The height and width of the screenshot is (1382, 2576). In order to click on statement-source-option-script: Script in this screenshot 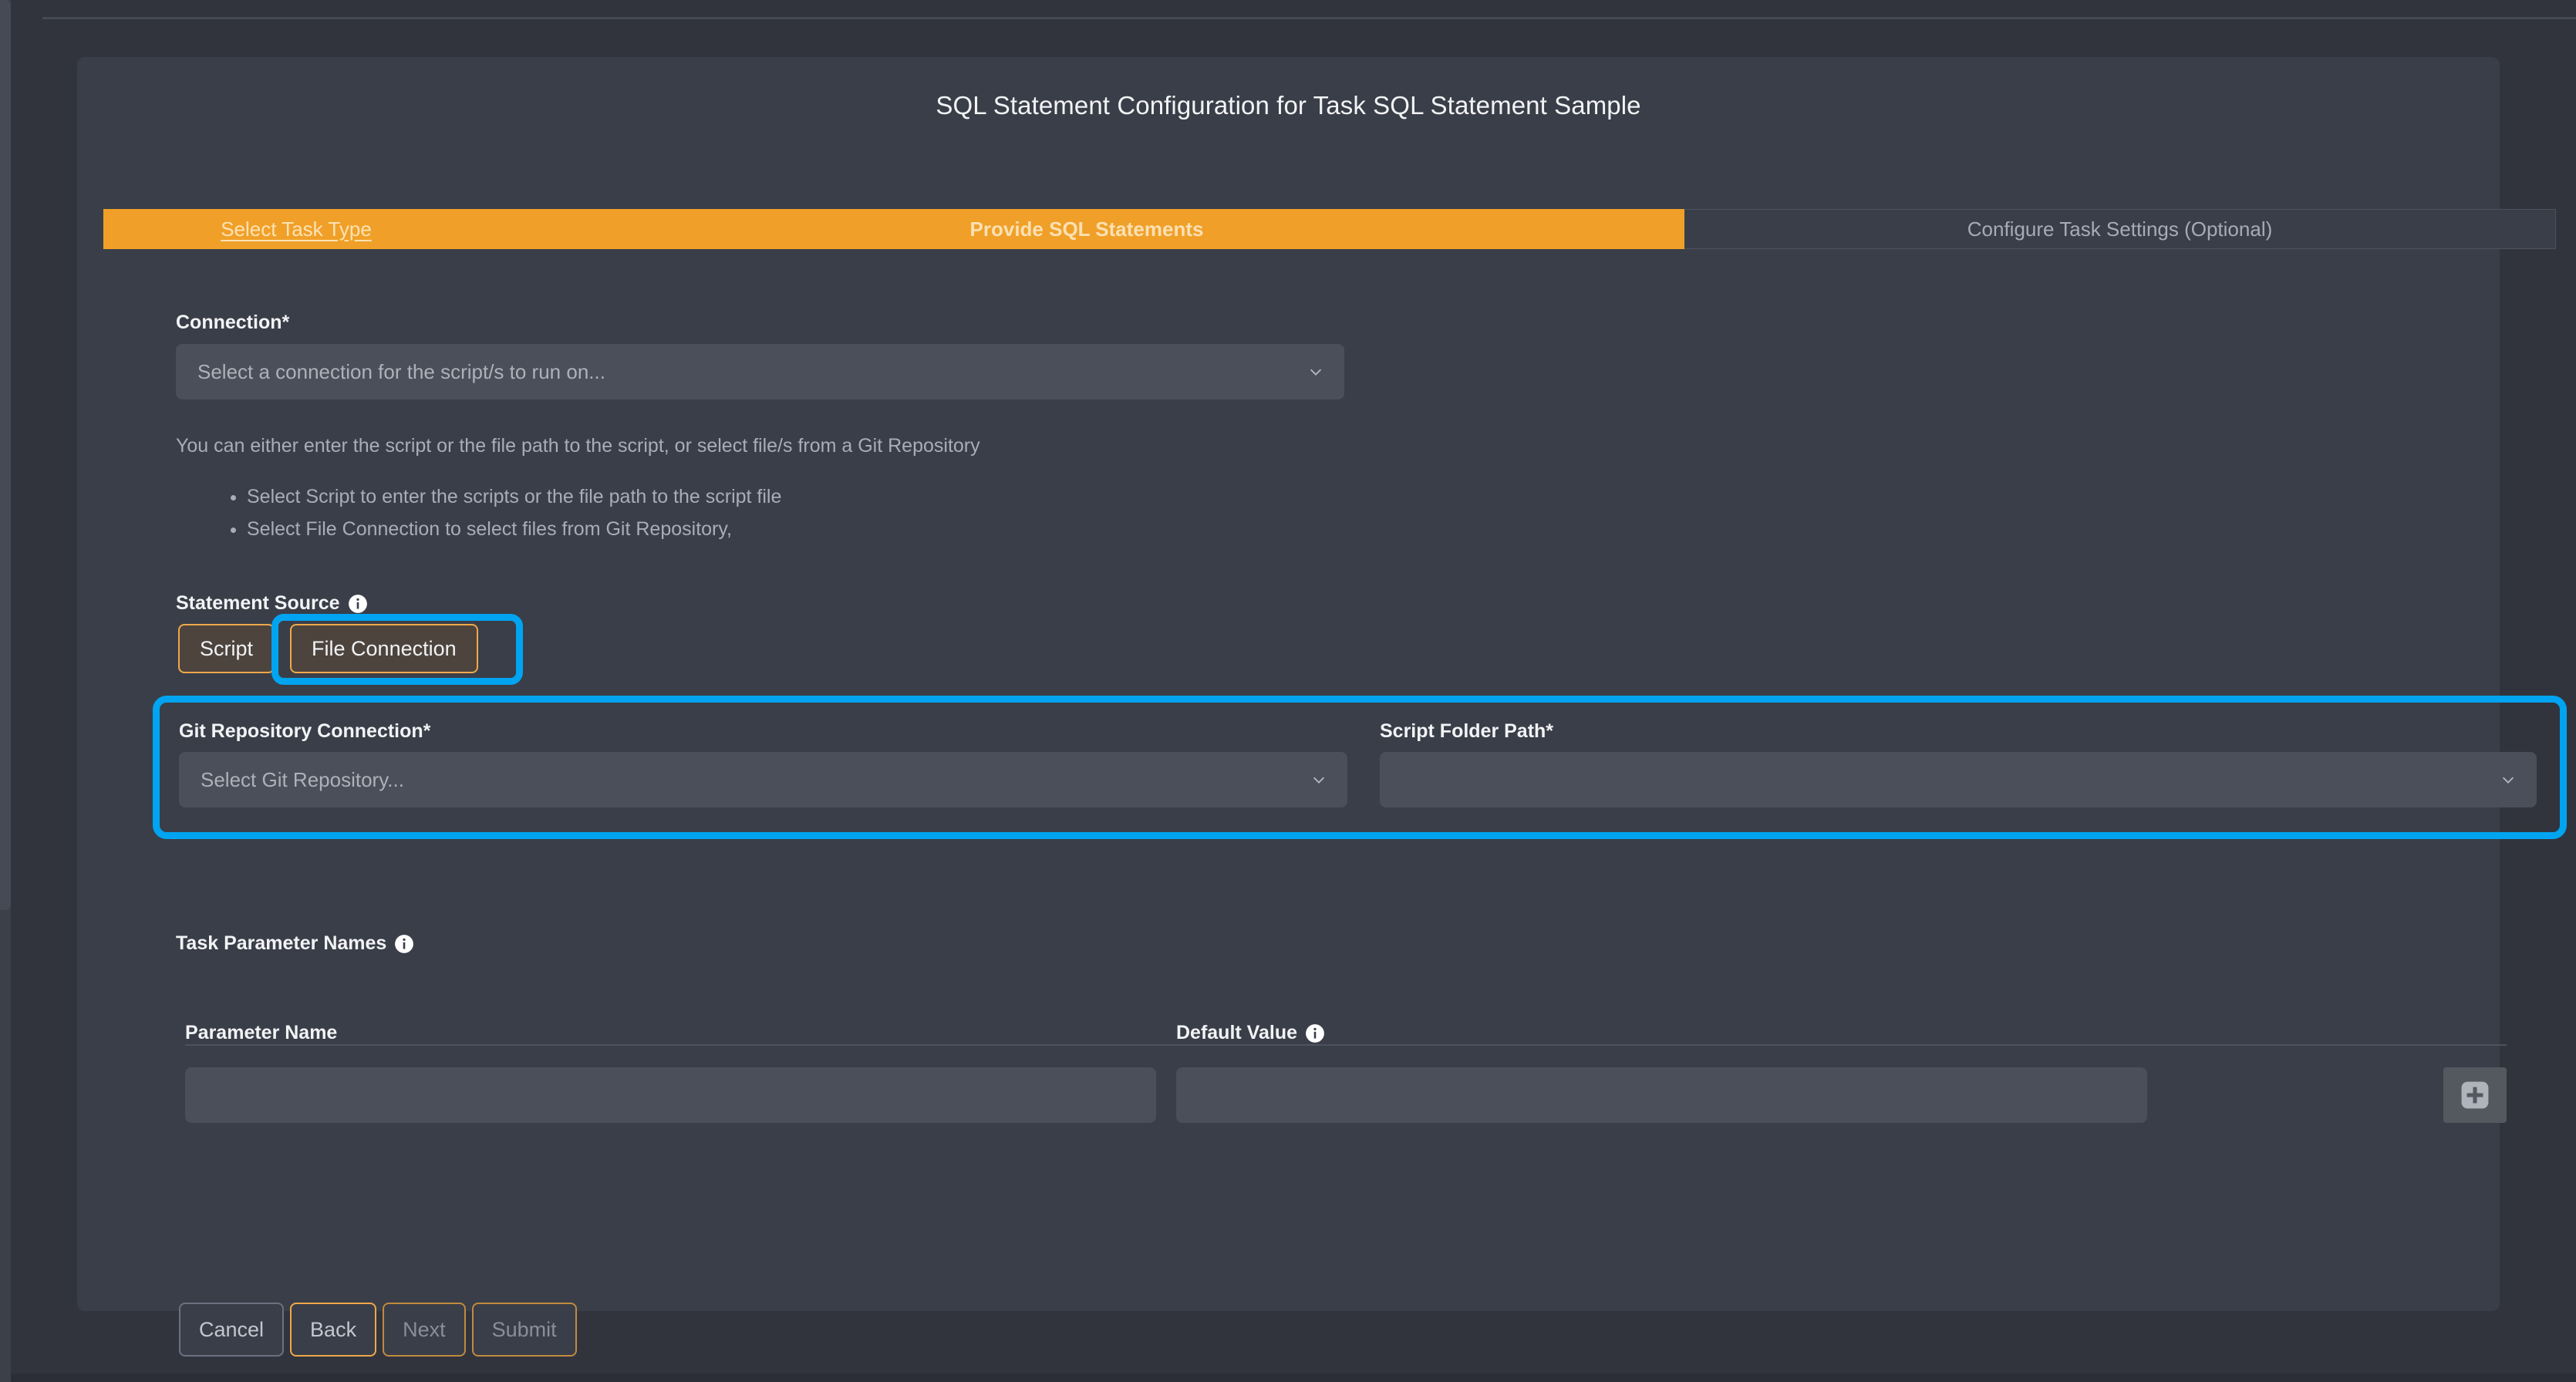, I will do `click(226, 648)`.